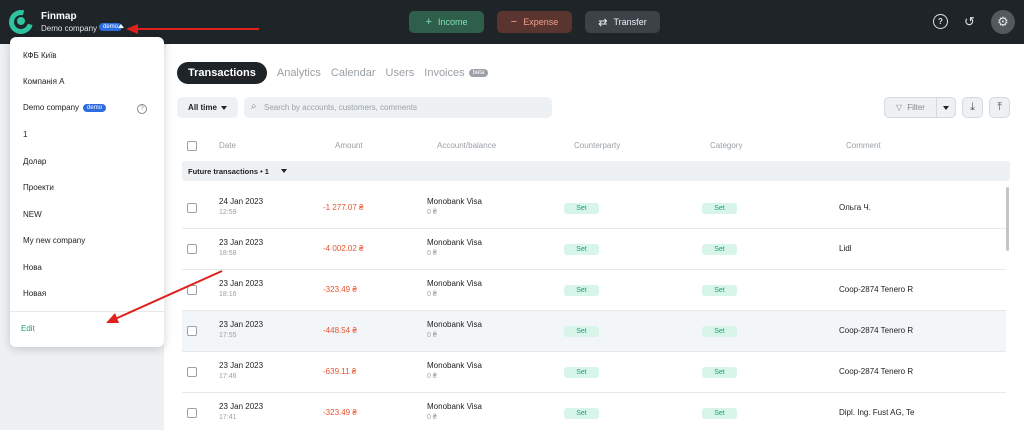  I want to click on tab-users: Users, so click(400, 73).